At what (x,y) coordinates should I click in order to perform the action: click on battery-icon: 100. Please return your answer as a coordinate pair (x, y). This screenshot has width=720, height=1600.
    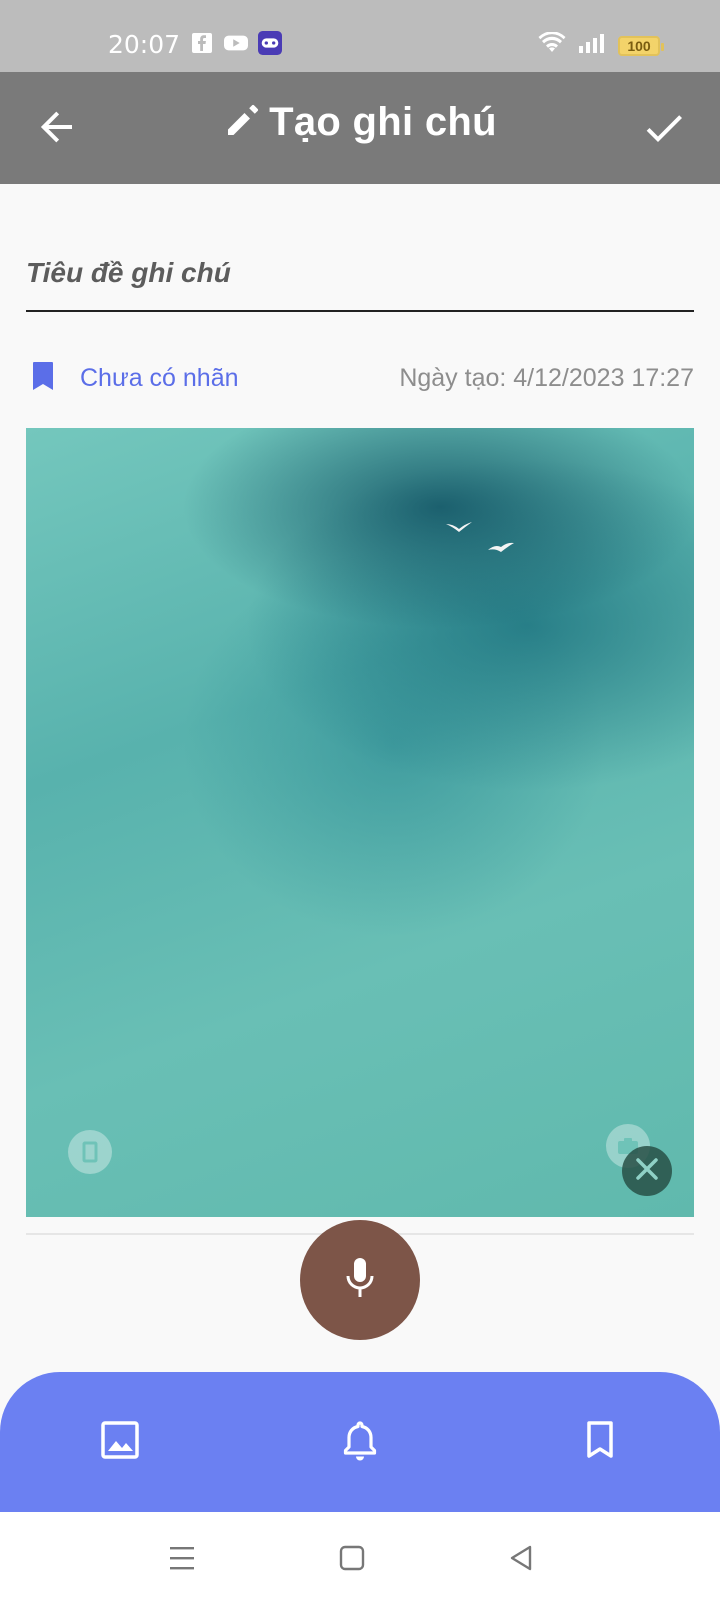
    Looking at the image, I should click on (641, 45).